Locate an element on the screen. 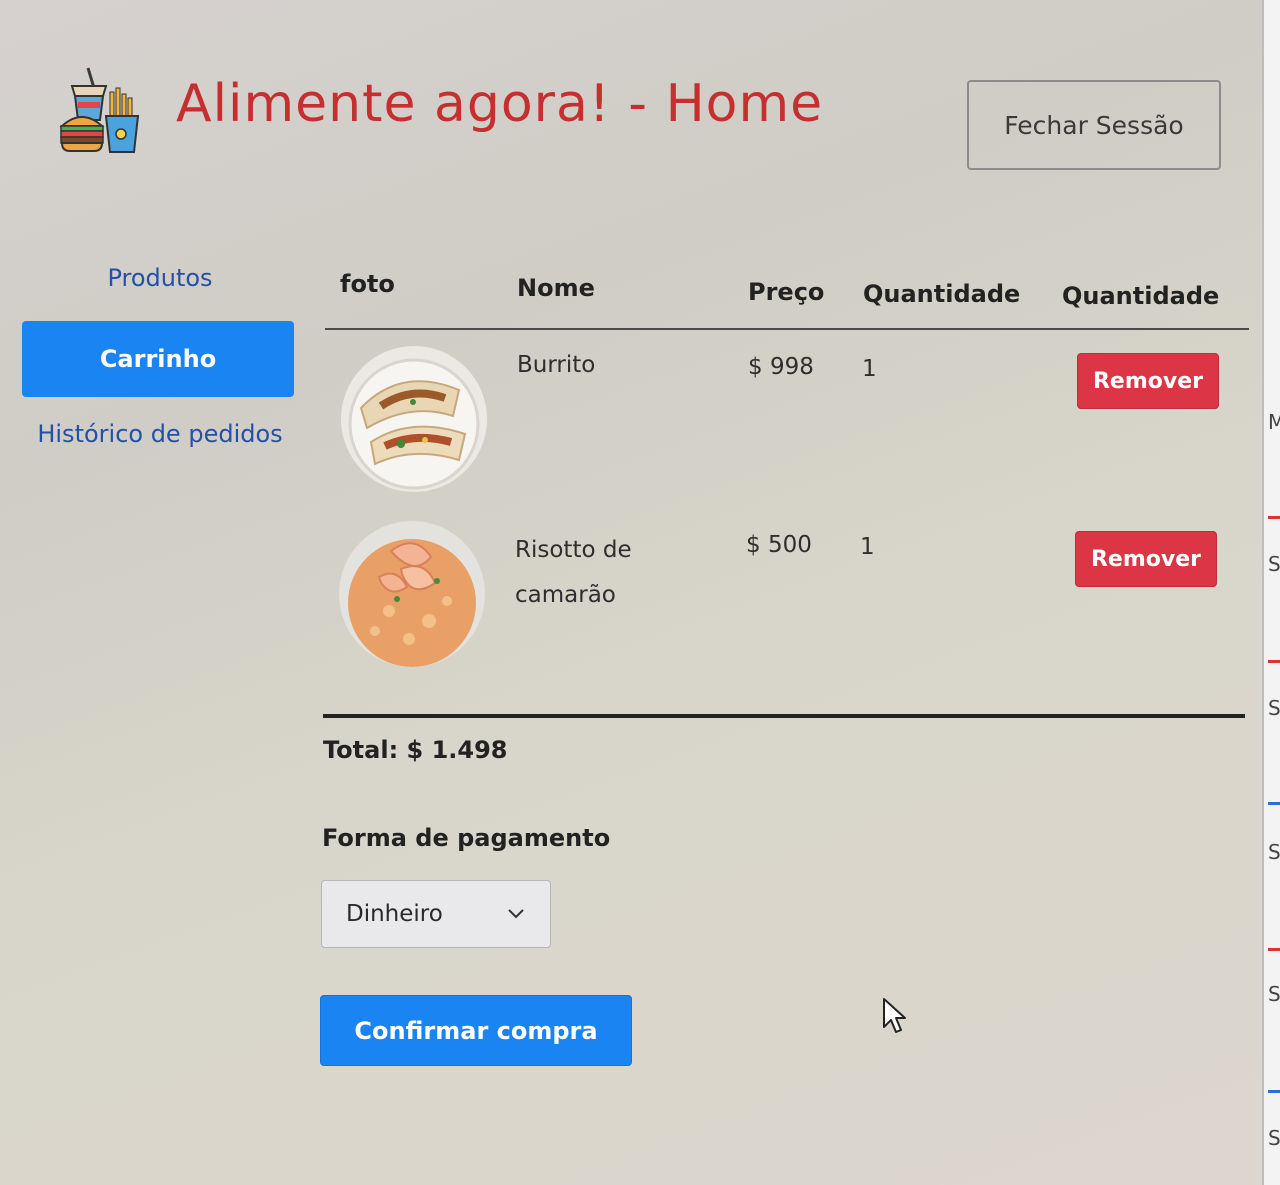 The height and width of the screenshot is (1185, 1280). product-name: Risotto de camarão is located at coordinates (573, 572).